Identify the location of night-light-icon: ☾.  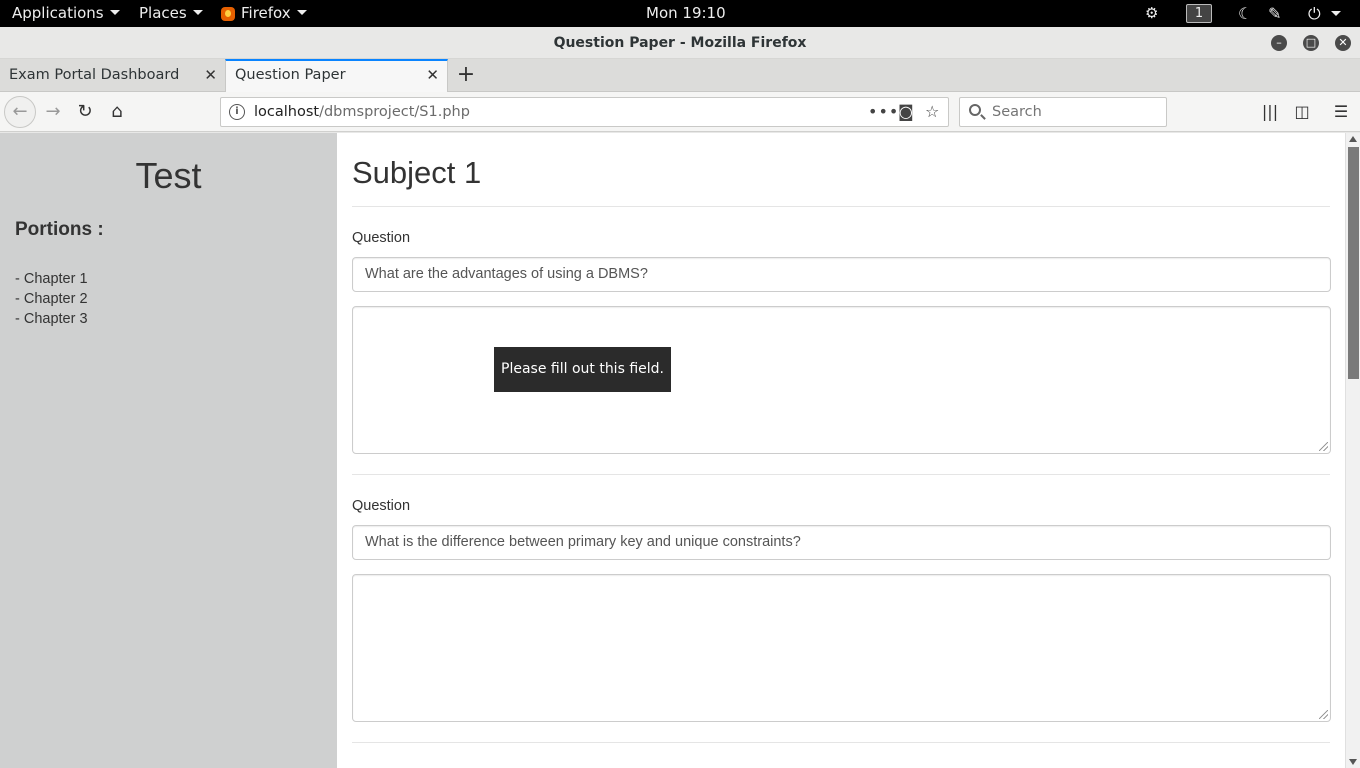
(1245, 13).